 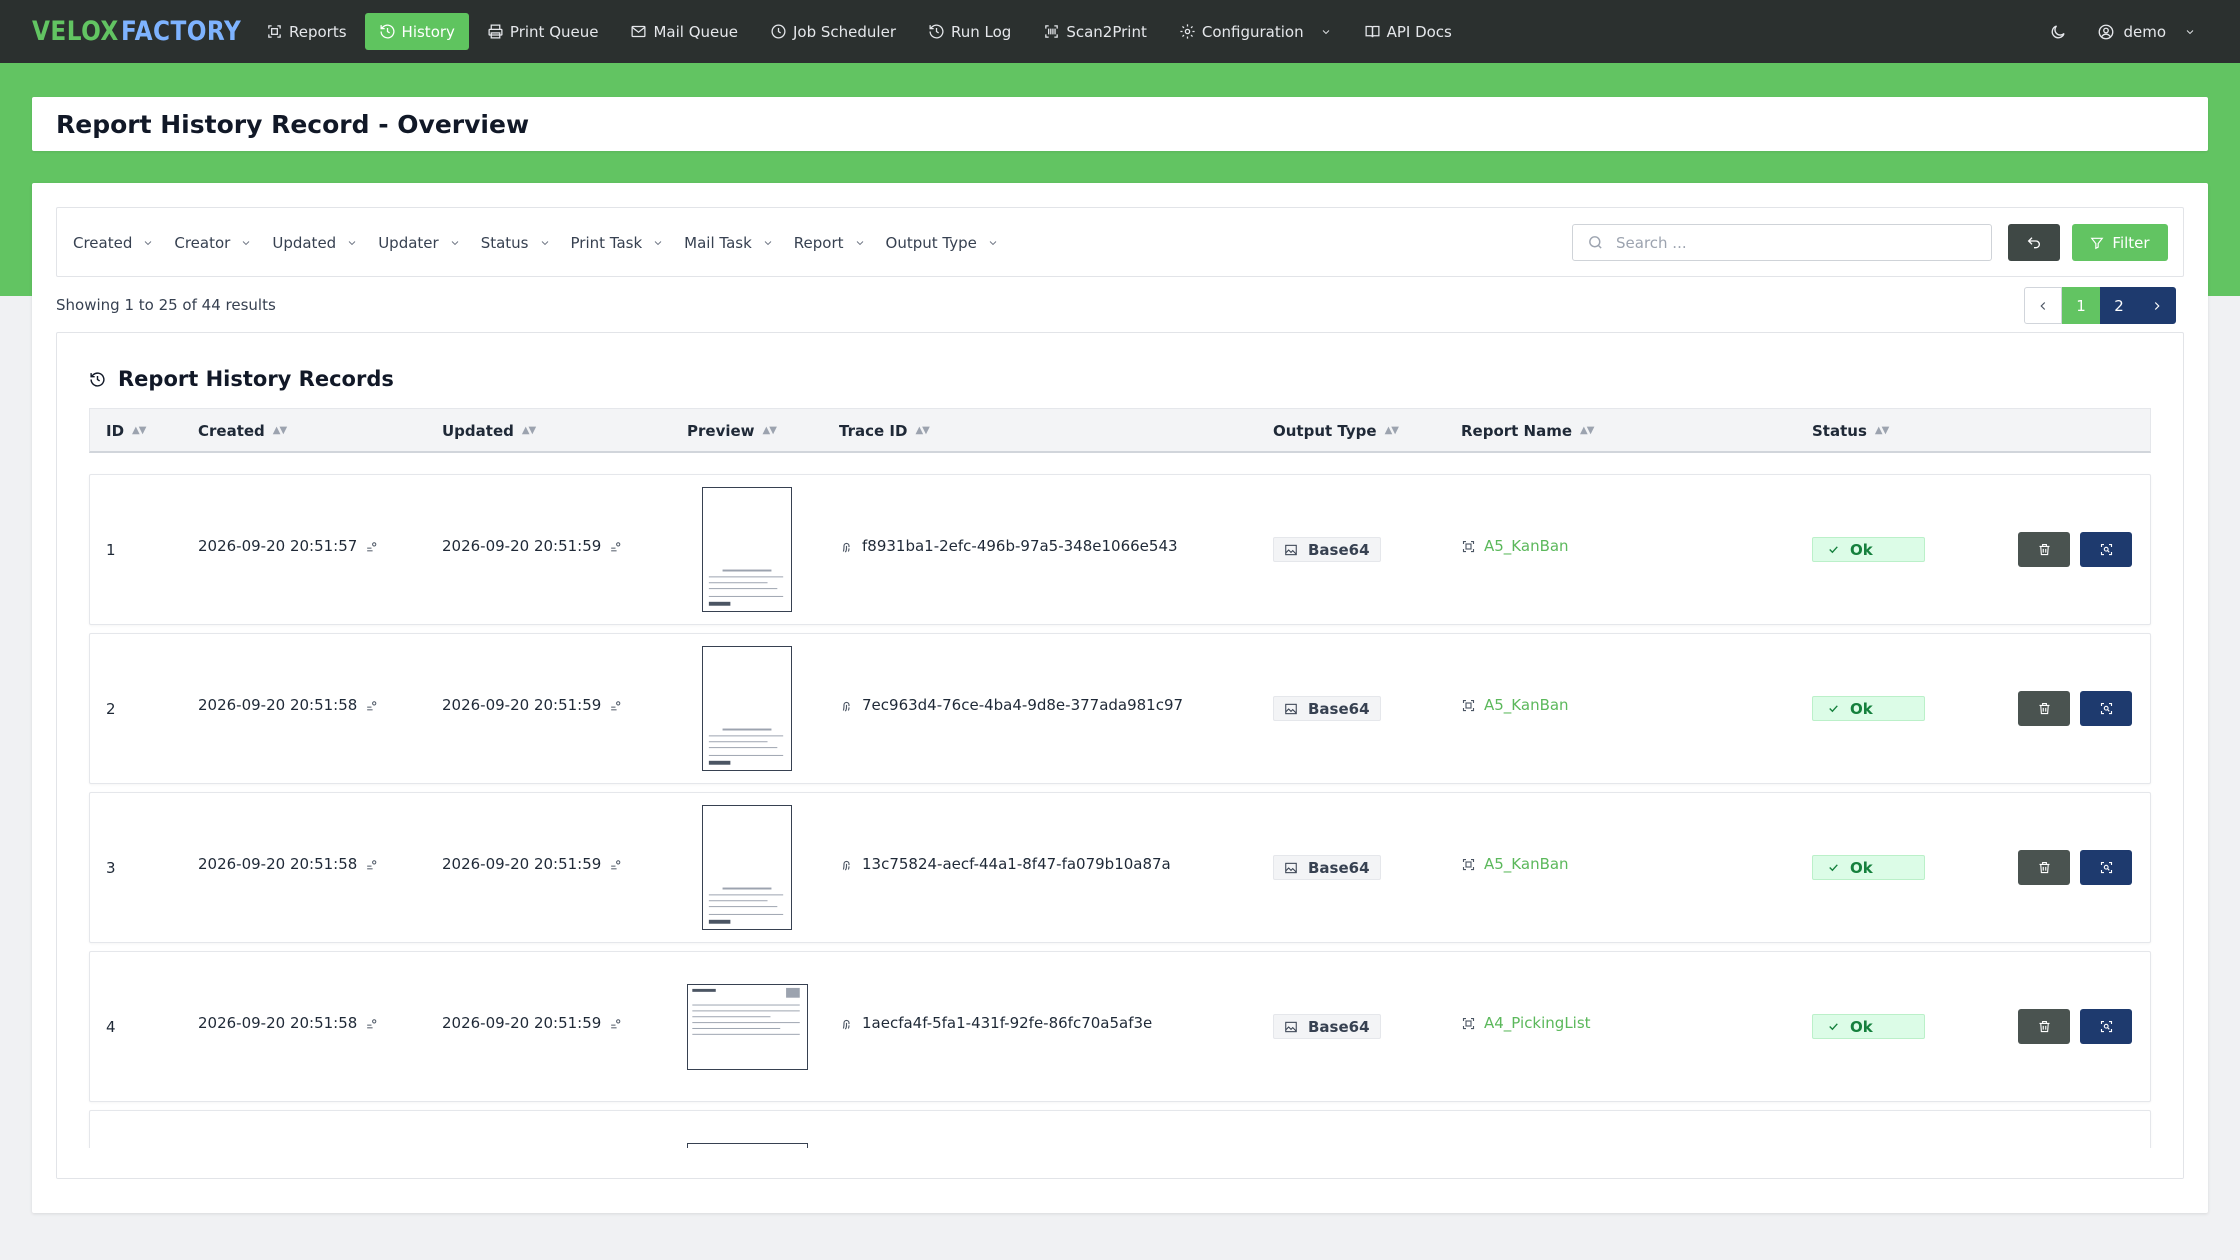 I want to click on scan-search-icon, so click(x=2106, y=708).